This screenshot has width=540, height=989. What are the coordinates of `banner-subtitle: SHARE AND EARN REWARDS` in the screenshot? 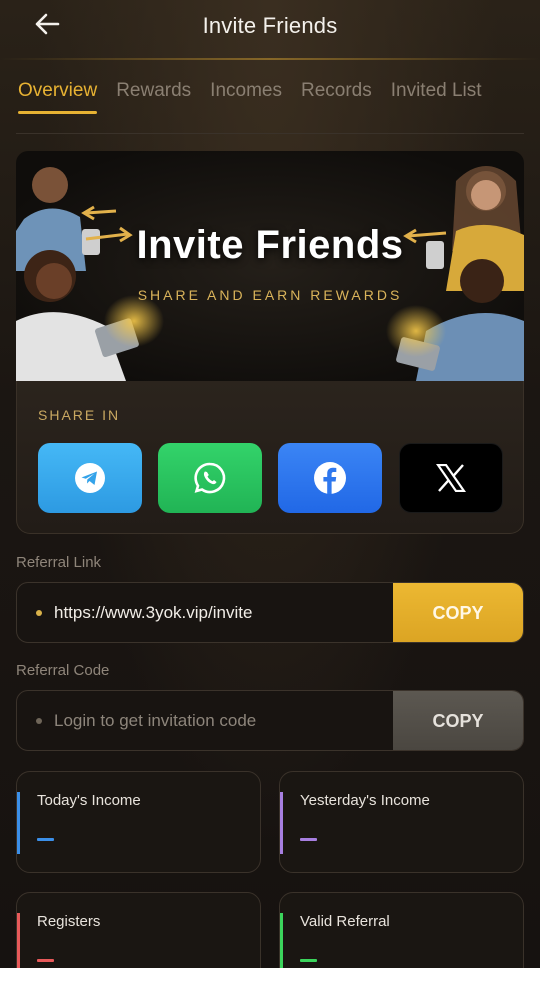 It's located at (270, 295).